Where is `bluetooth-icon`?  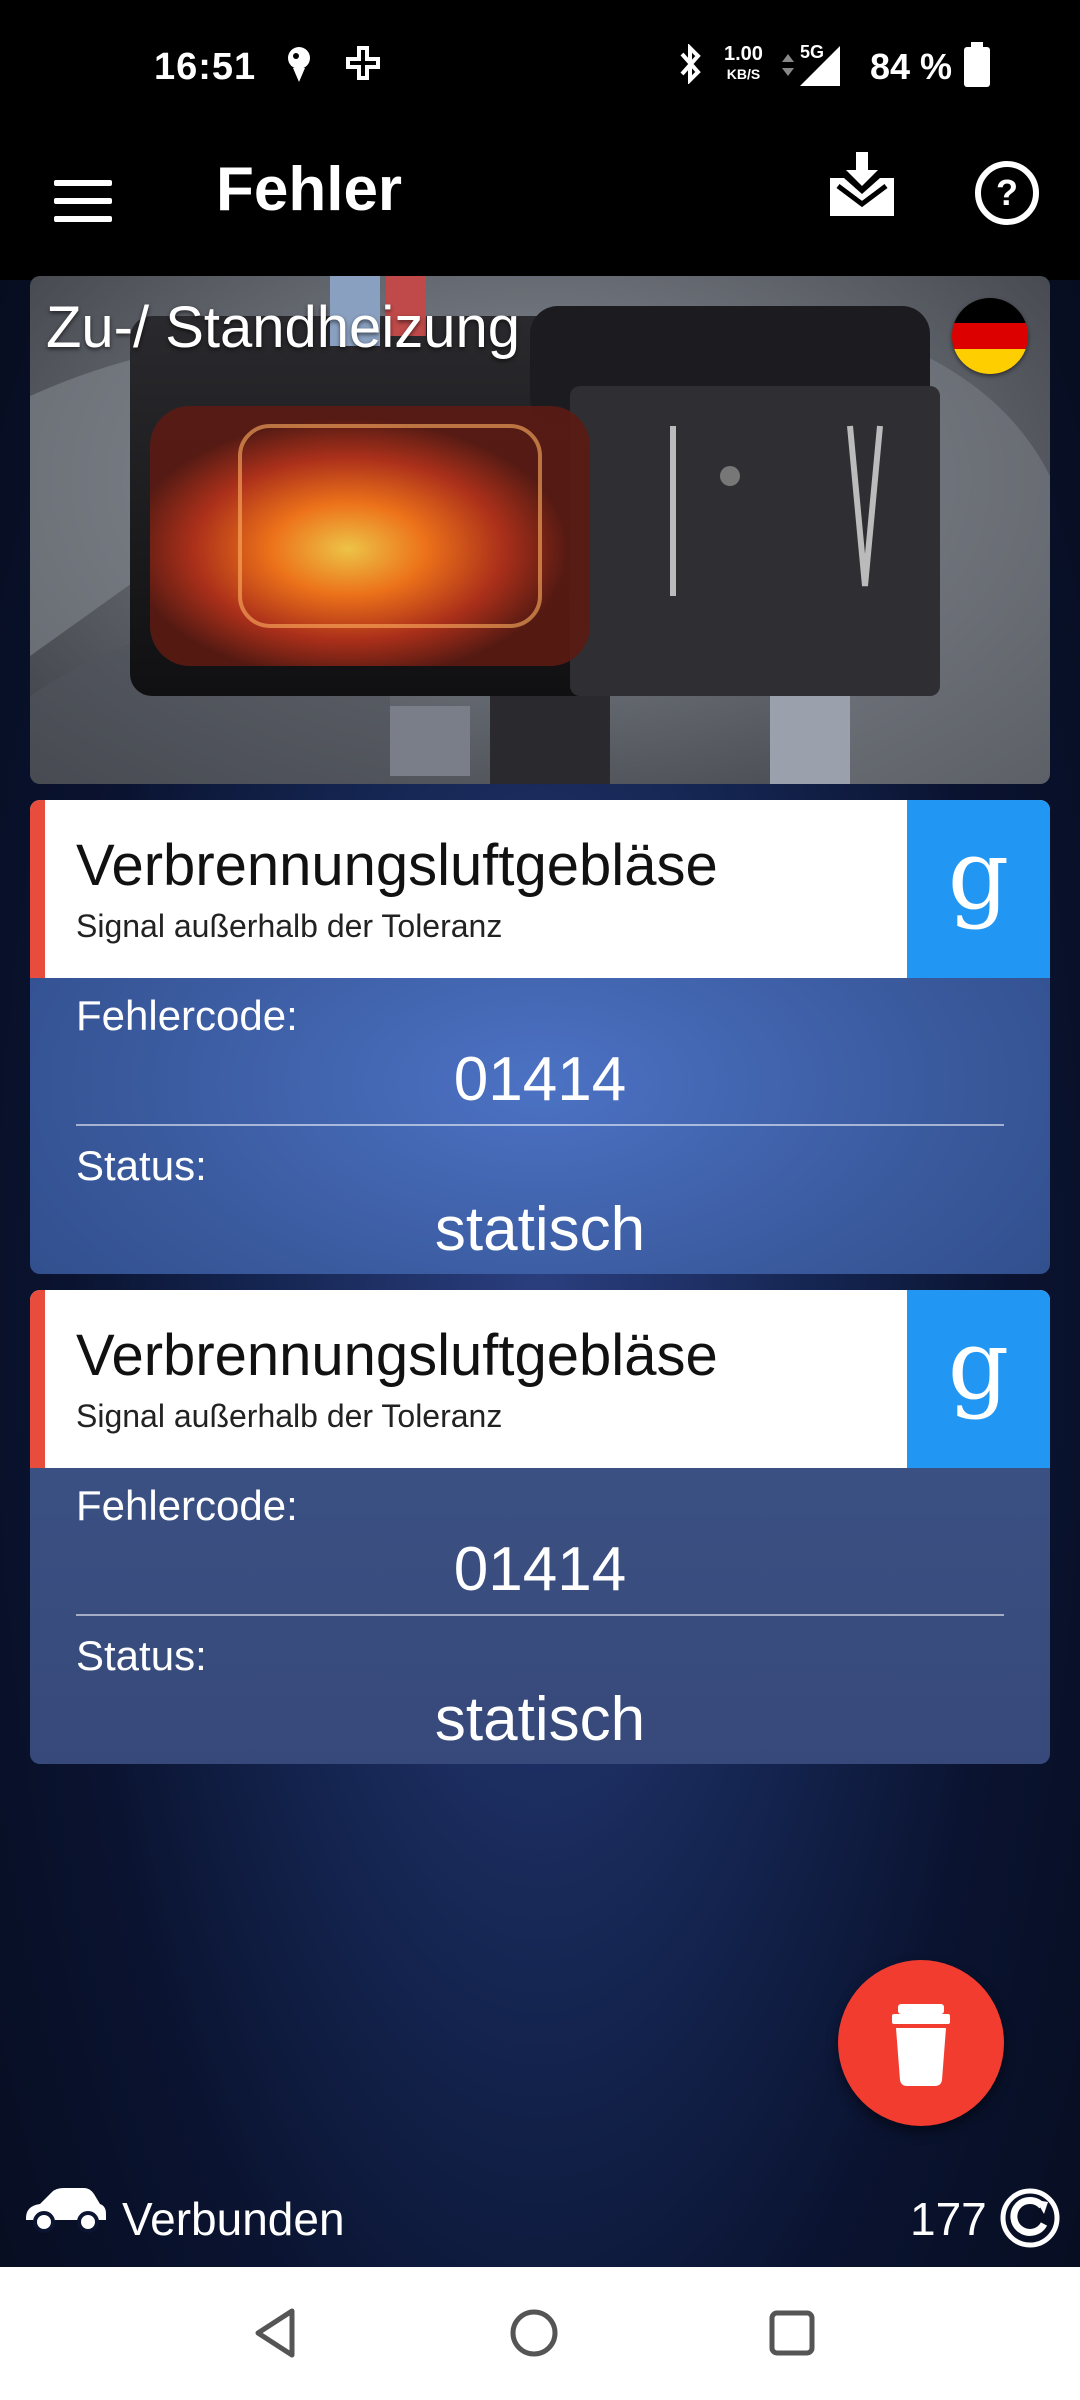 bluetooth-icon is located at coordinates (691, 66).